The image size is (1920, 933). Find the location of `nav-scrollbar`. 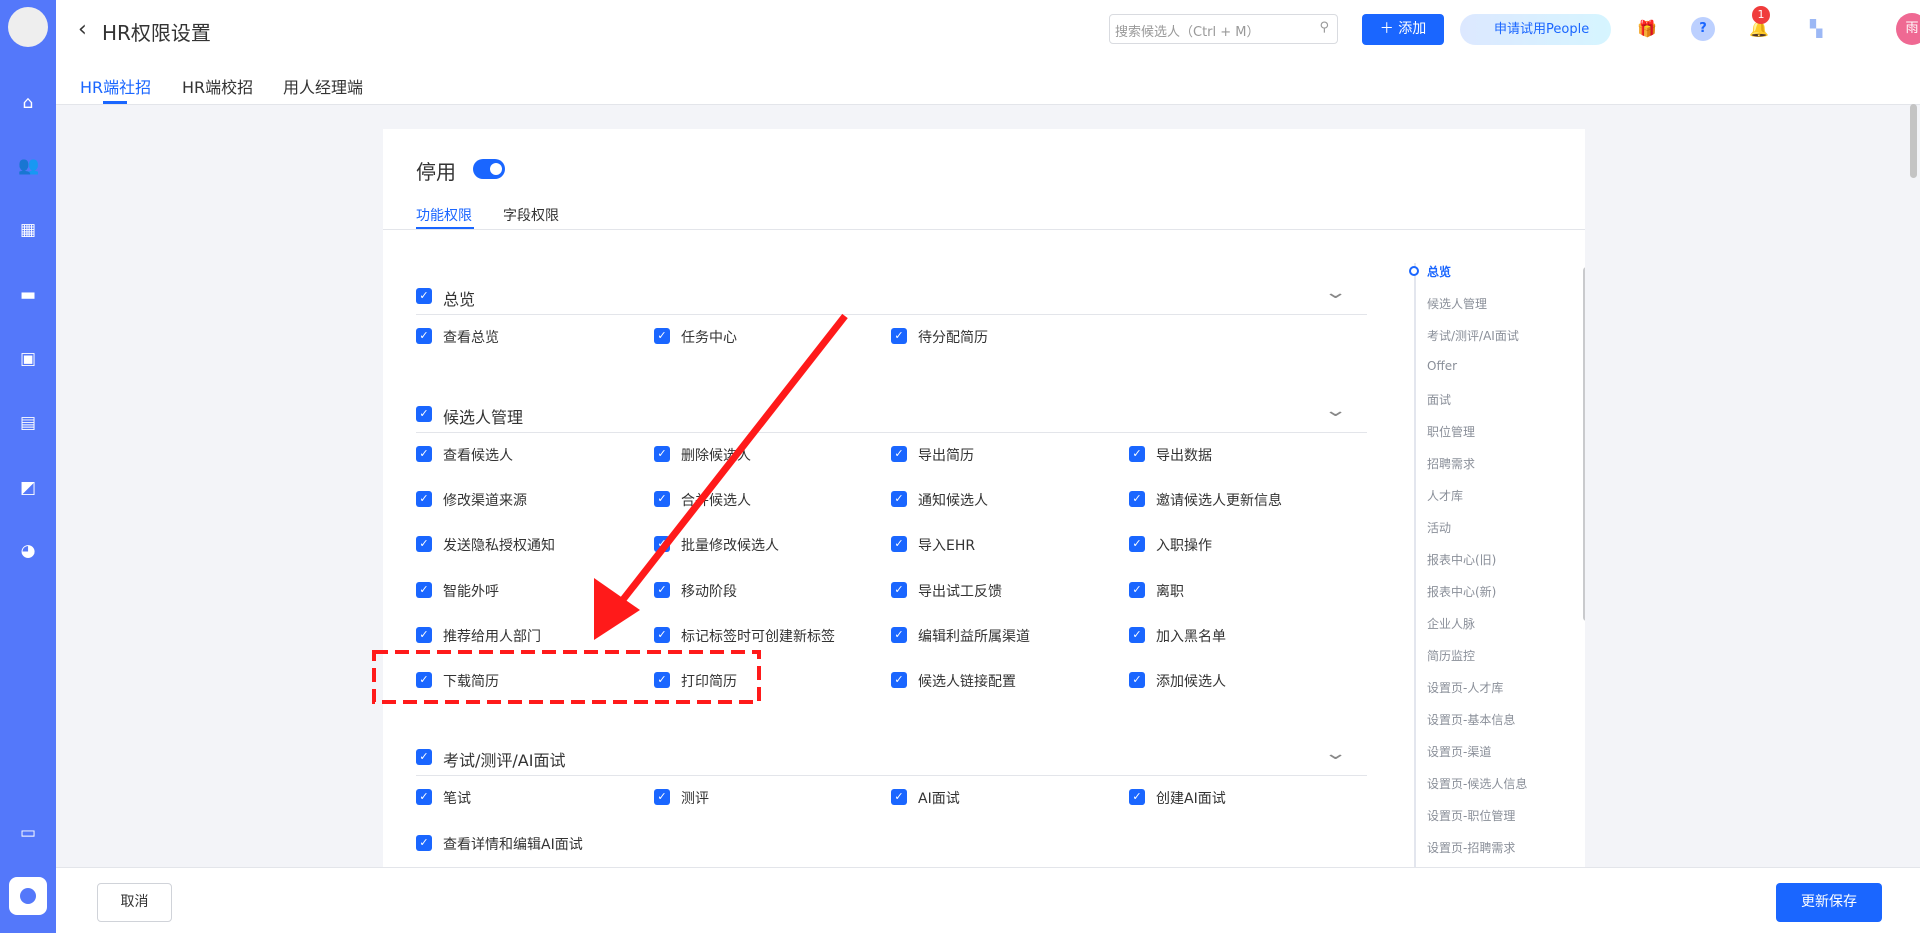

nav-scrollbar is located at coordinates (1584, 444).